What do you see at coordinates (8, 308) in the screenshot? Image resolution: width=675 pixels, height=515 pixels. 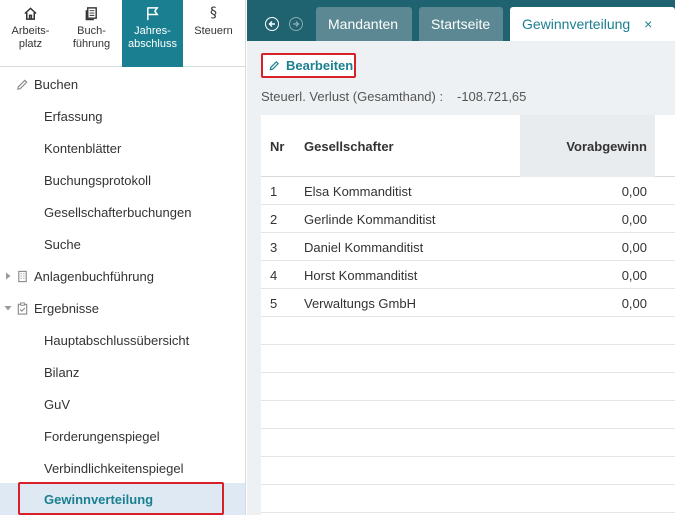 I see `caret-down-icon` at bounding box center [8, 308].